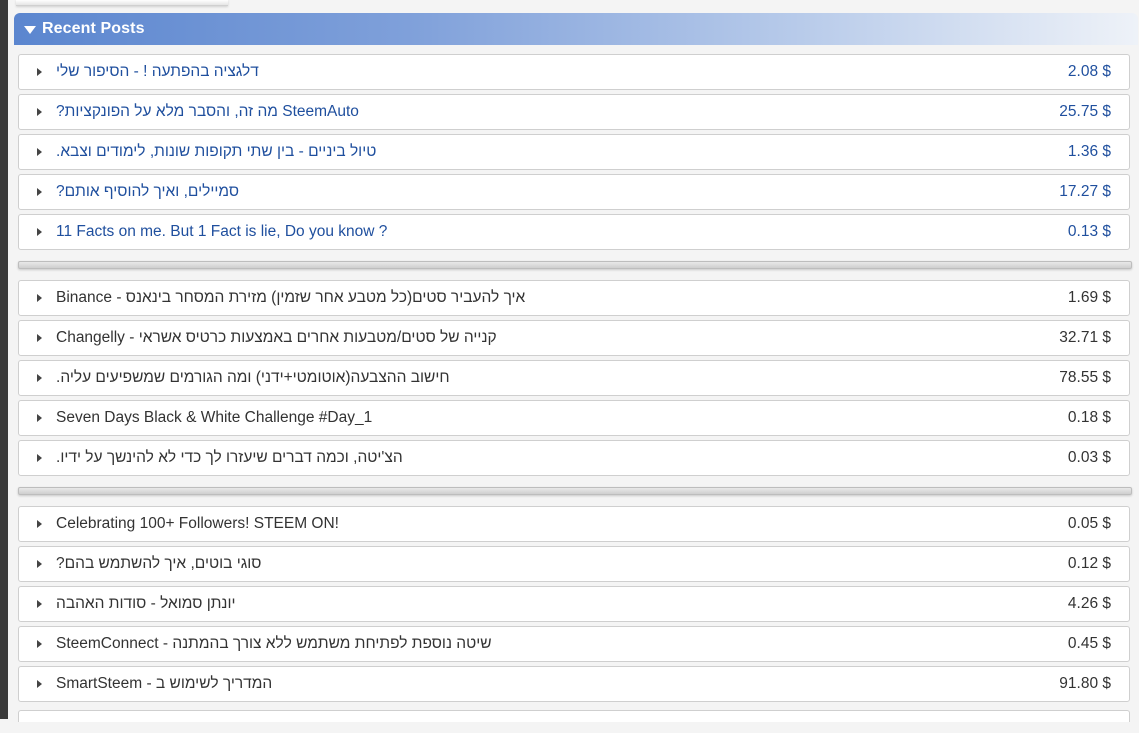  I want to click on post-row: ?סוגי בוטים, איך להשתמש בהם 0.12 $, so click(574, 564).